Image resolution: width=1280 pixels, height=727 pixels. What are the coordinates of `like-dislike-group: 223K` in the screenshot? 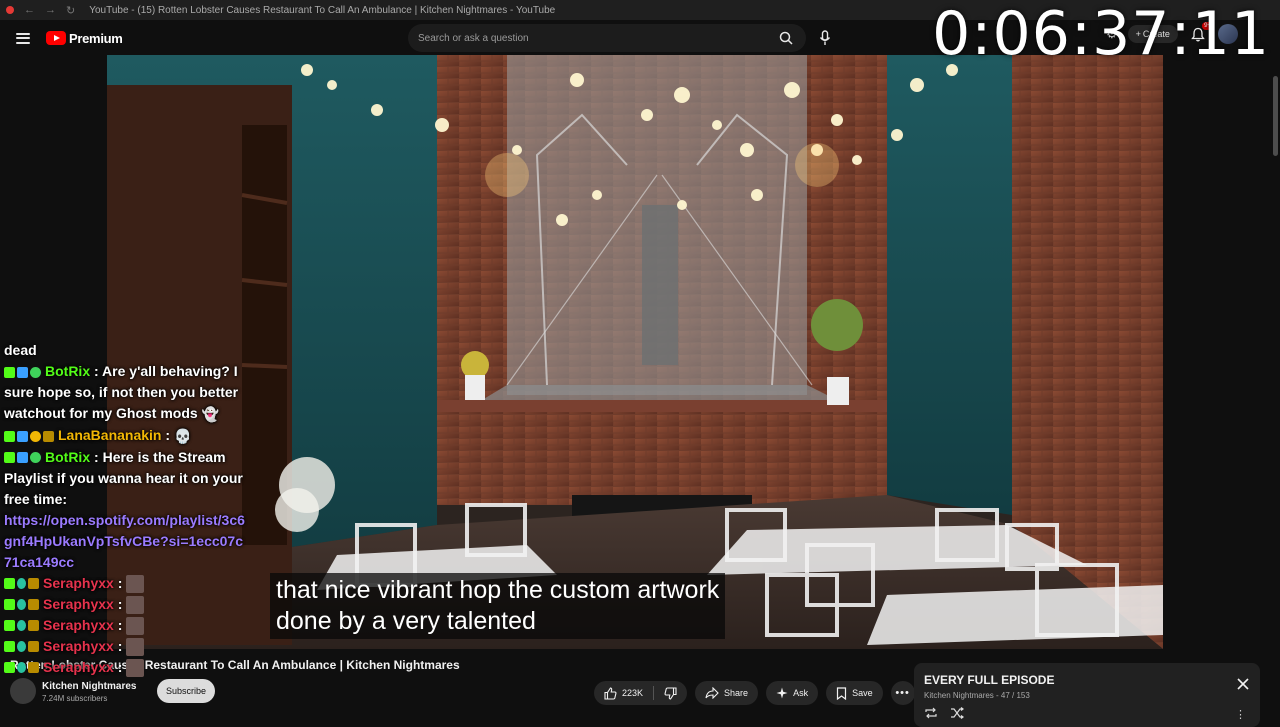 It's located at (641, 693).